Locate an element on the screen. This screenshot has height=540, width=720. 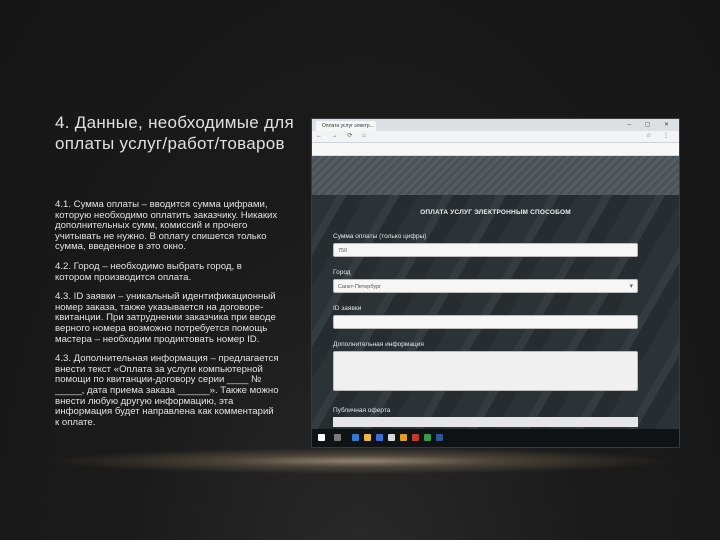
city-label: Город is located at coordinates (342, 272).